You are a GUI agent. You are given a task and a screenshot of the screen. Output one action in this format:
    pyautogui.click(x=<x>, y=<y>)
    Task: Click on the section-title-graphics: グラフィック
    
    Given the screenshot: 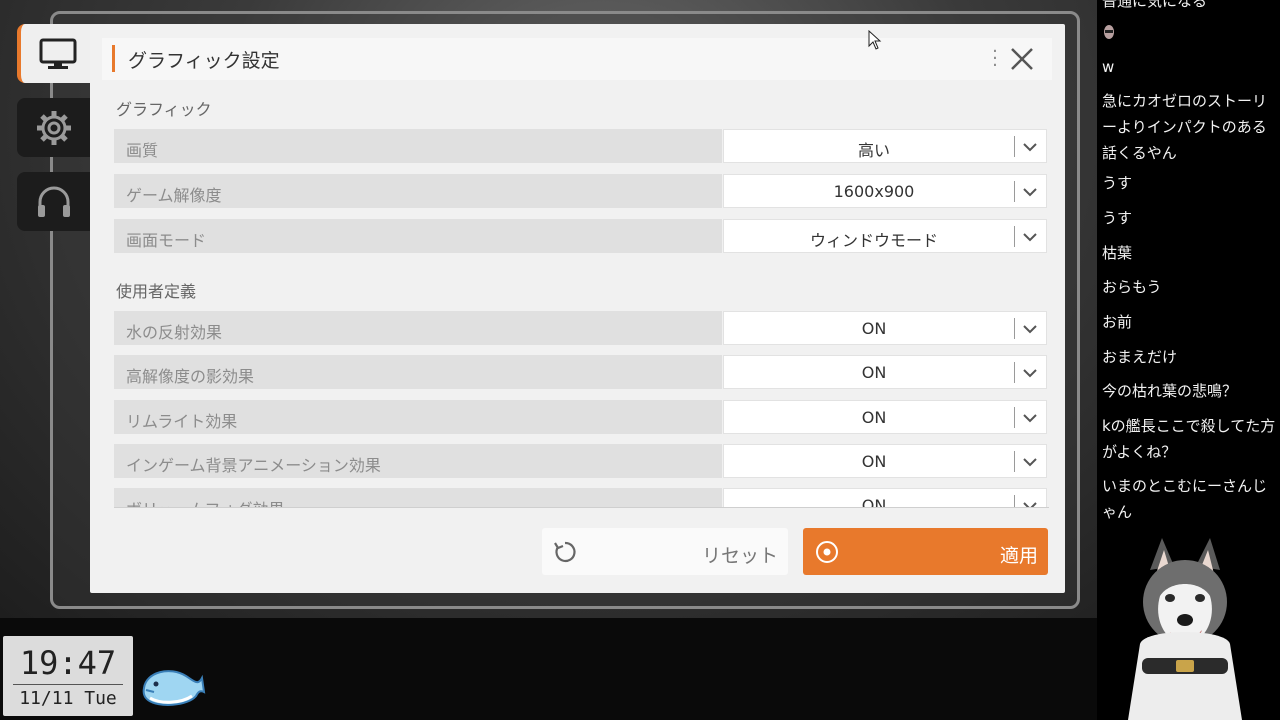 What is the action you would take?
    pyautogui.click(x=164, y=109)
    